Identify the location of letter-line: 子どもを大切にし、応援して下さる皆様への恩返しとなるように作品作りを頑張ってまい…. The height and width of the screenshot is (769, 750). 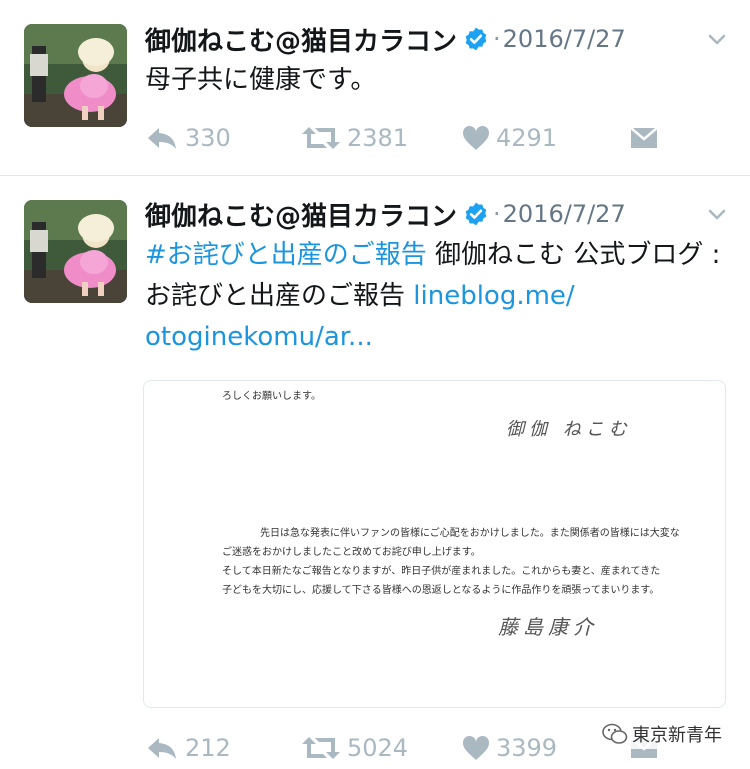
(441, 590).